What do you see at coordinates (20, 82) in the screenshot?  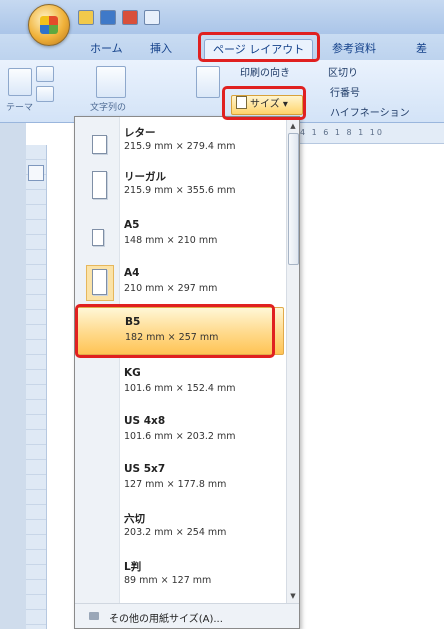 I see `themes-icon` at bounding box center [20, 82].